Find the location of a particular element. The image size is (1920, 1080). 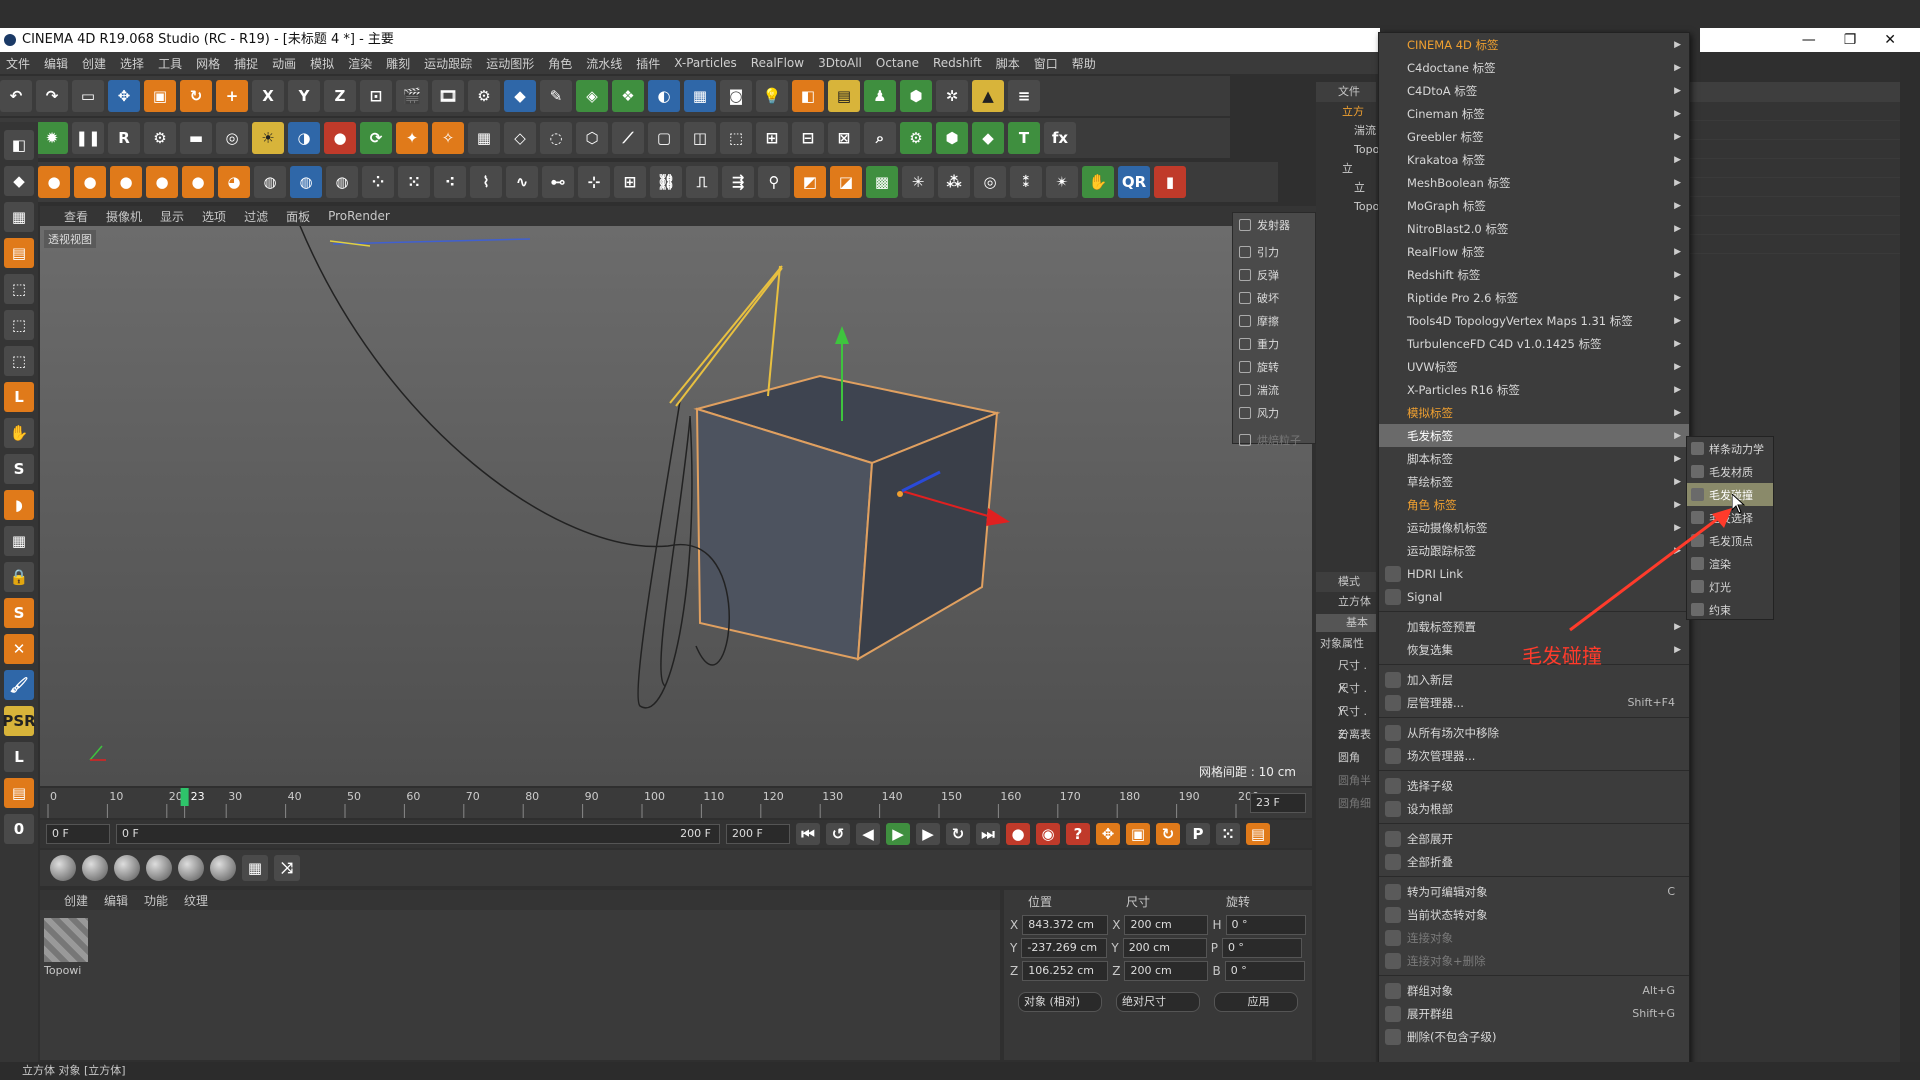

layout-0-icon: 0 is located at coordinates (19, 829).